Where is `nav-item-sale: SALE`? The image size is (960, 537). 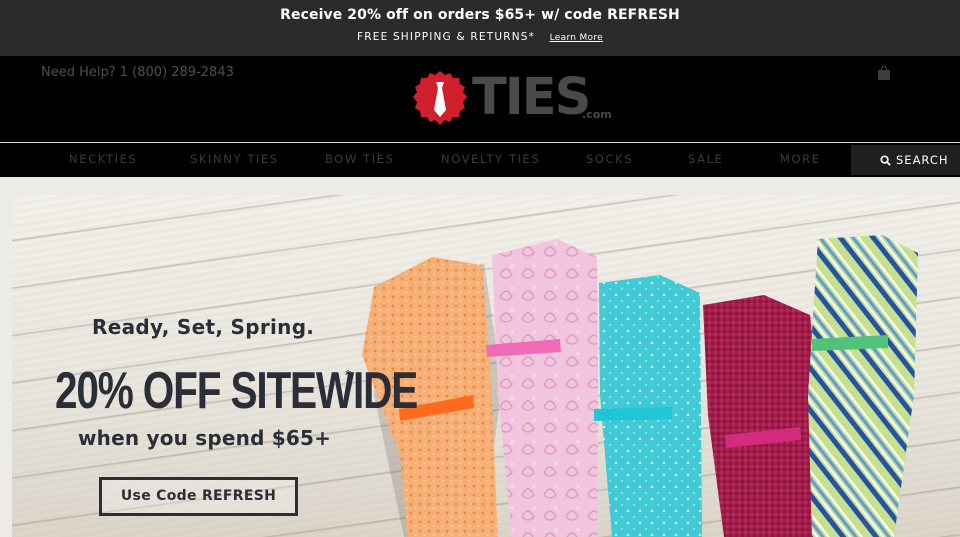
nav-item-sale: SALE is located at coordinates (705, 159).